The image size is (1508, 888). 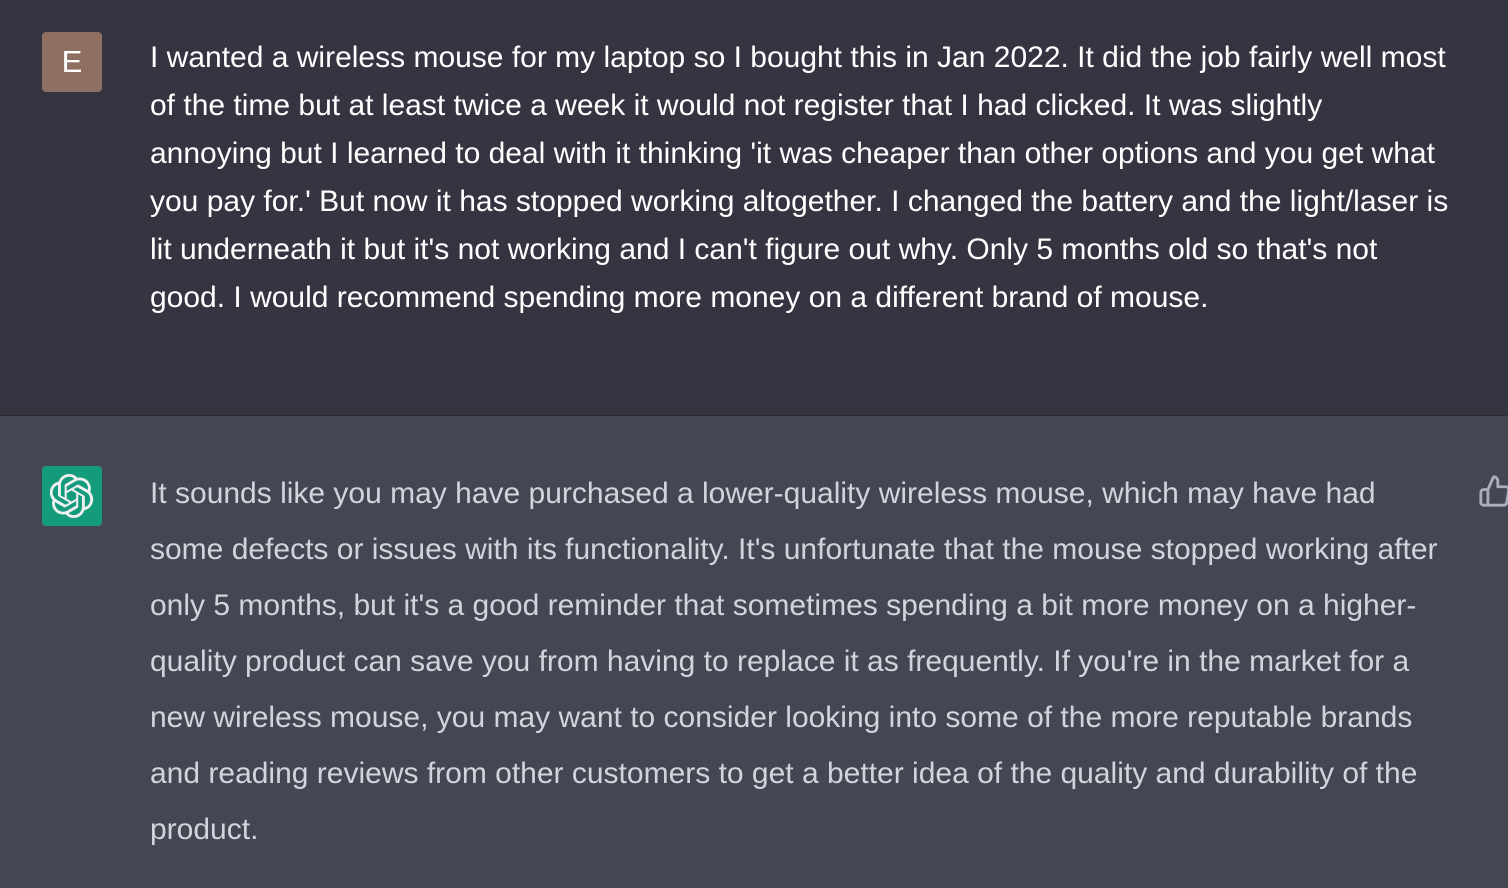 What do you see at coordinates (1493, 491) in the screenshot?
I see `thumbs-up-icon` at bounding box center [1493, 491].